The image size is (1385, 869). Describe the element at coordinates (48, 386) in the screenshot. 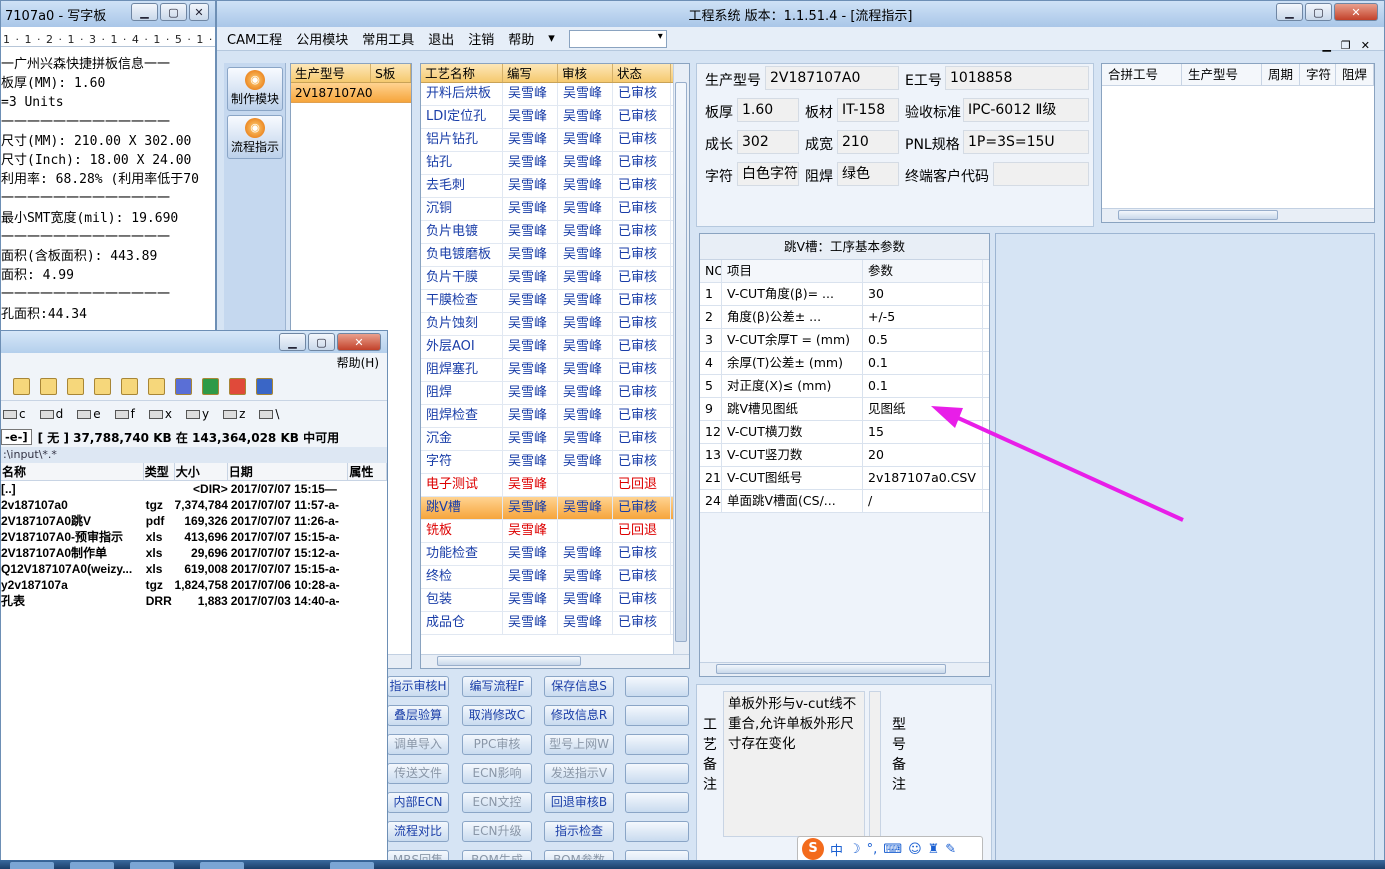

I see `up-folder-icon` at that location.